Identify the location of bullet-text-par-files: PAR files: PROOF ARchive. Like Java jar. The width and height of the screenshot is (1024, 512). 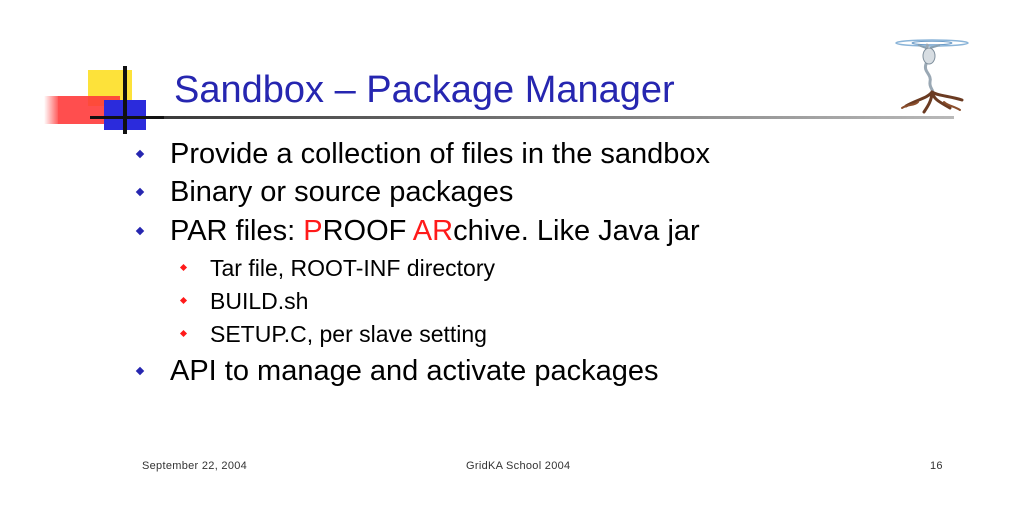
(435, 231).